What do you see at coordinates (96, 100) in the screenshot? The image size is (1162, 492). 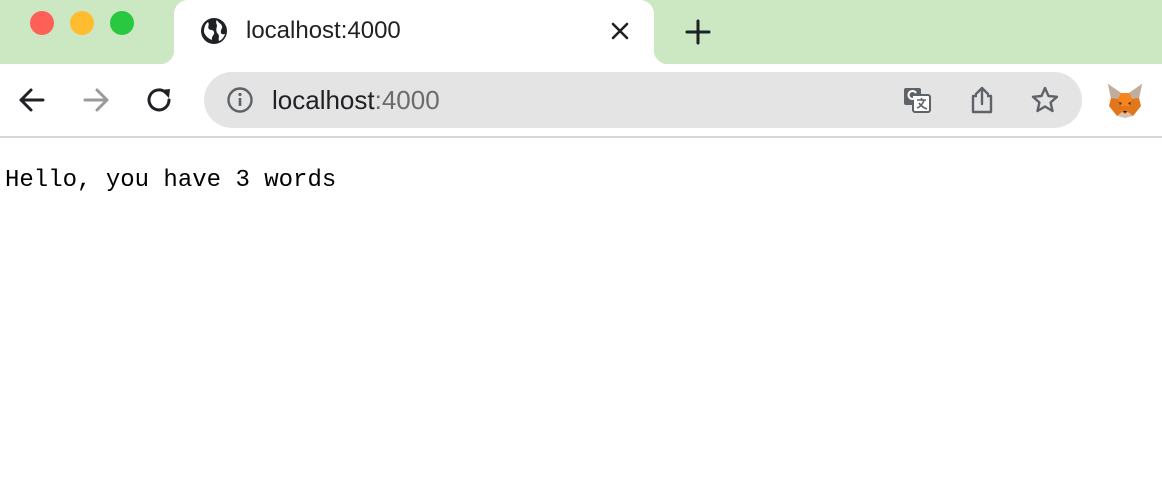 I see `forward-arrow-icon` at bounding box center [96, 100].